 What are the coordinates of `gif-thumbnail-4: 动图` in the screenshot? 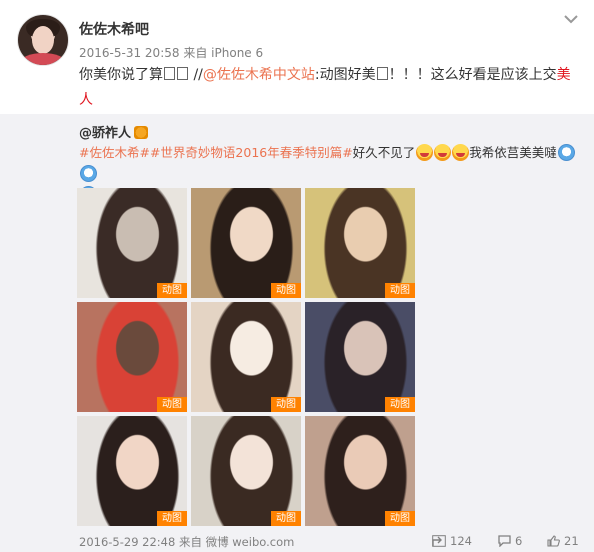 It's located at (132, 357).